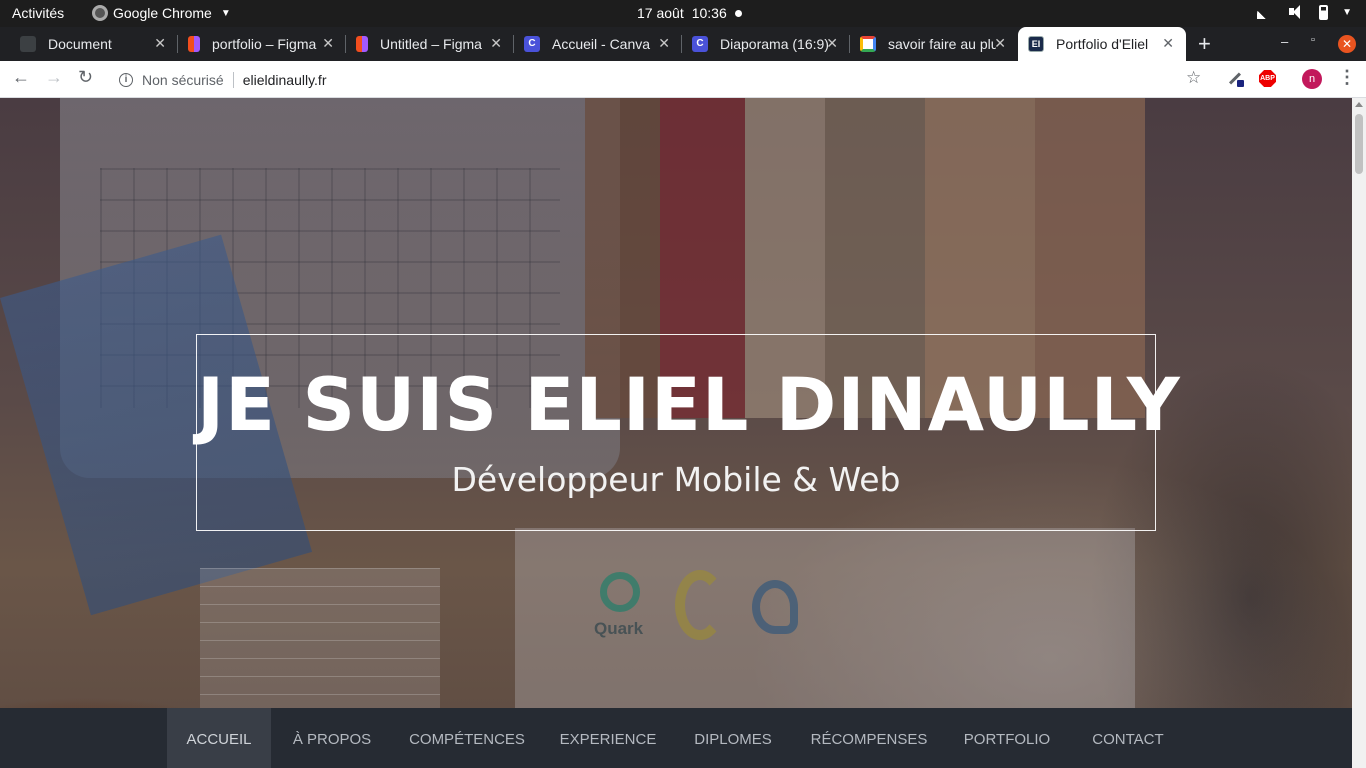  Describe the element at coordinates (1347, 77) in the screenshot. I see `menu-kebab-icon: ⋮` at that location.